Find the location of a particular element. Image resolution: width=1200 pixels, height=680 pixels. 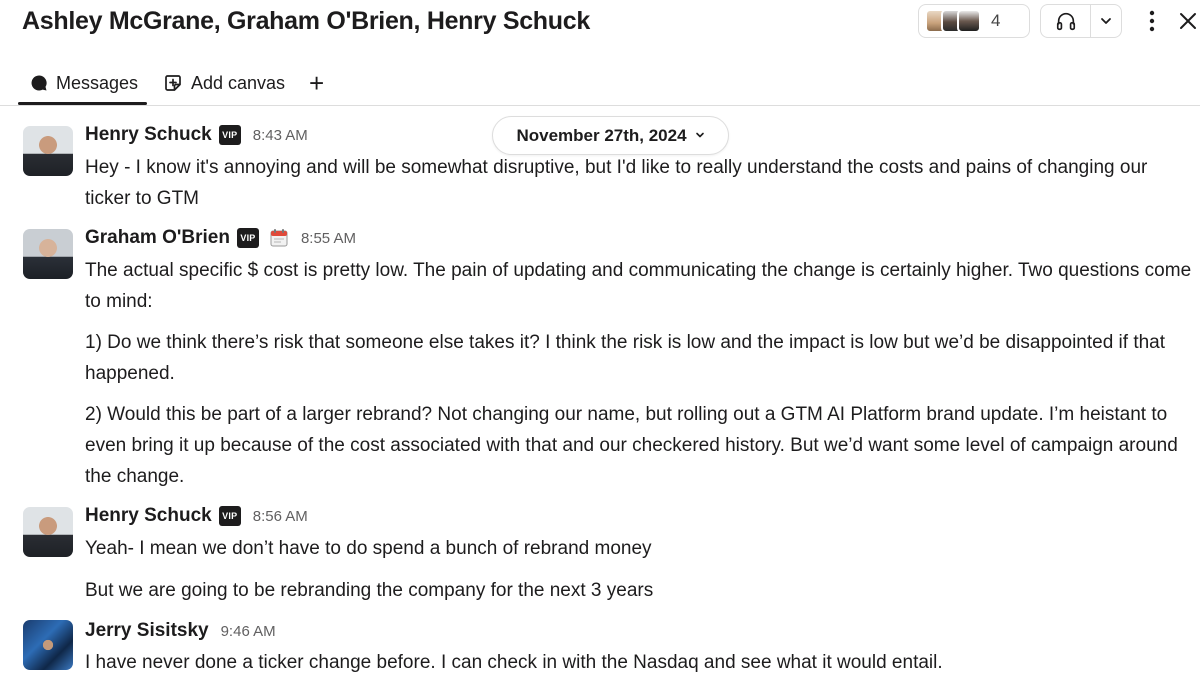

huddle-button is located at coordinates (1066, 21).